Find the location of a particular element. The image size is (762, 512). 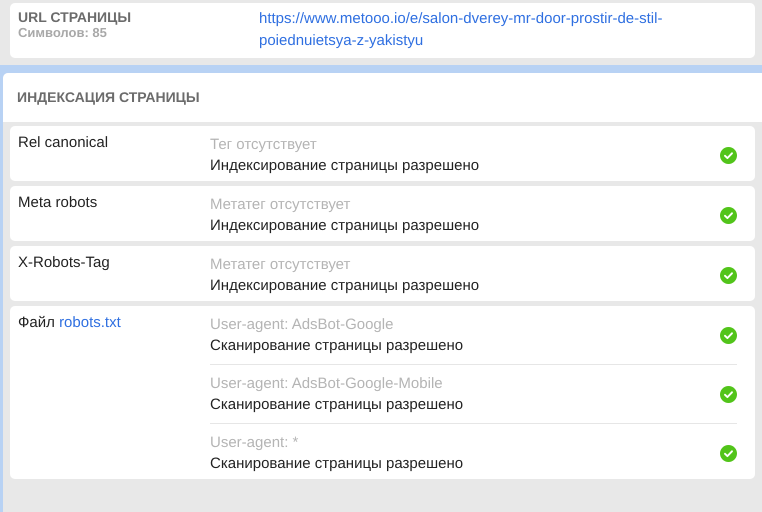

row-label: Meta robots is located at coordinates (58, 202).